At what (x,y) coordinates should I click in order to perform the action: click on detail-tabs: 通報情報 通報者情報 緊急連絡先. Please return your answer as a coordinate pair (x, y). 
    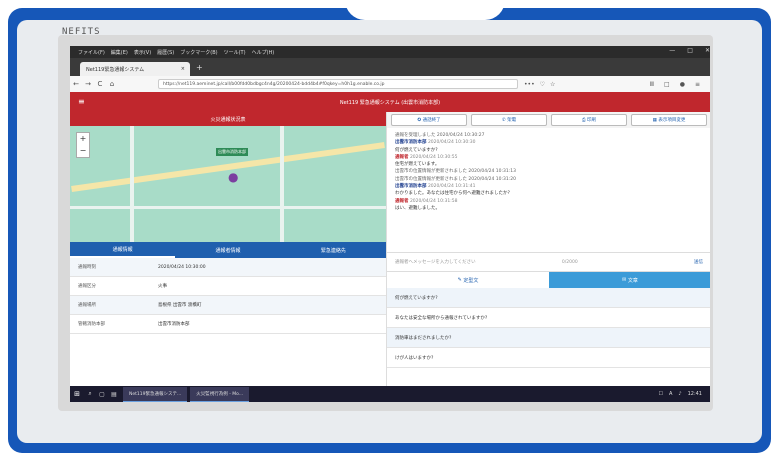
    Looking at the image, I should click on (228, 250).